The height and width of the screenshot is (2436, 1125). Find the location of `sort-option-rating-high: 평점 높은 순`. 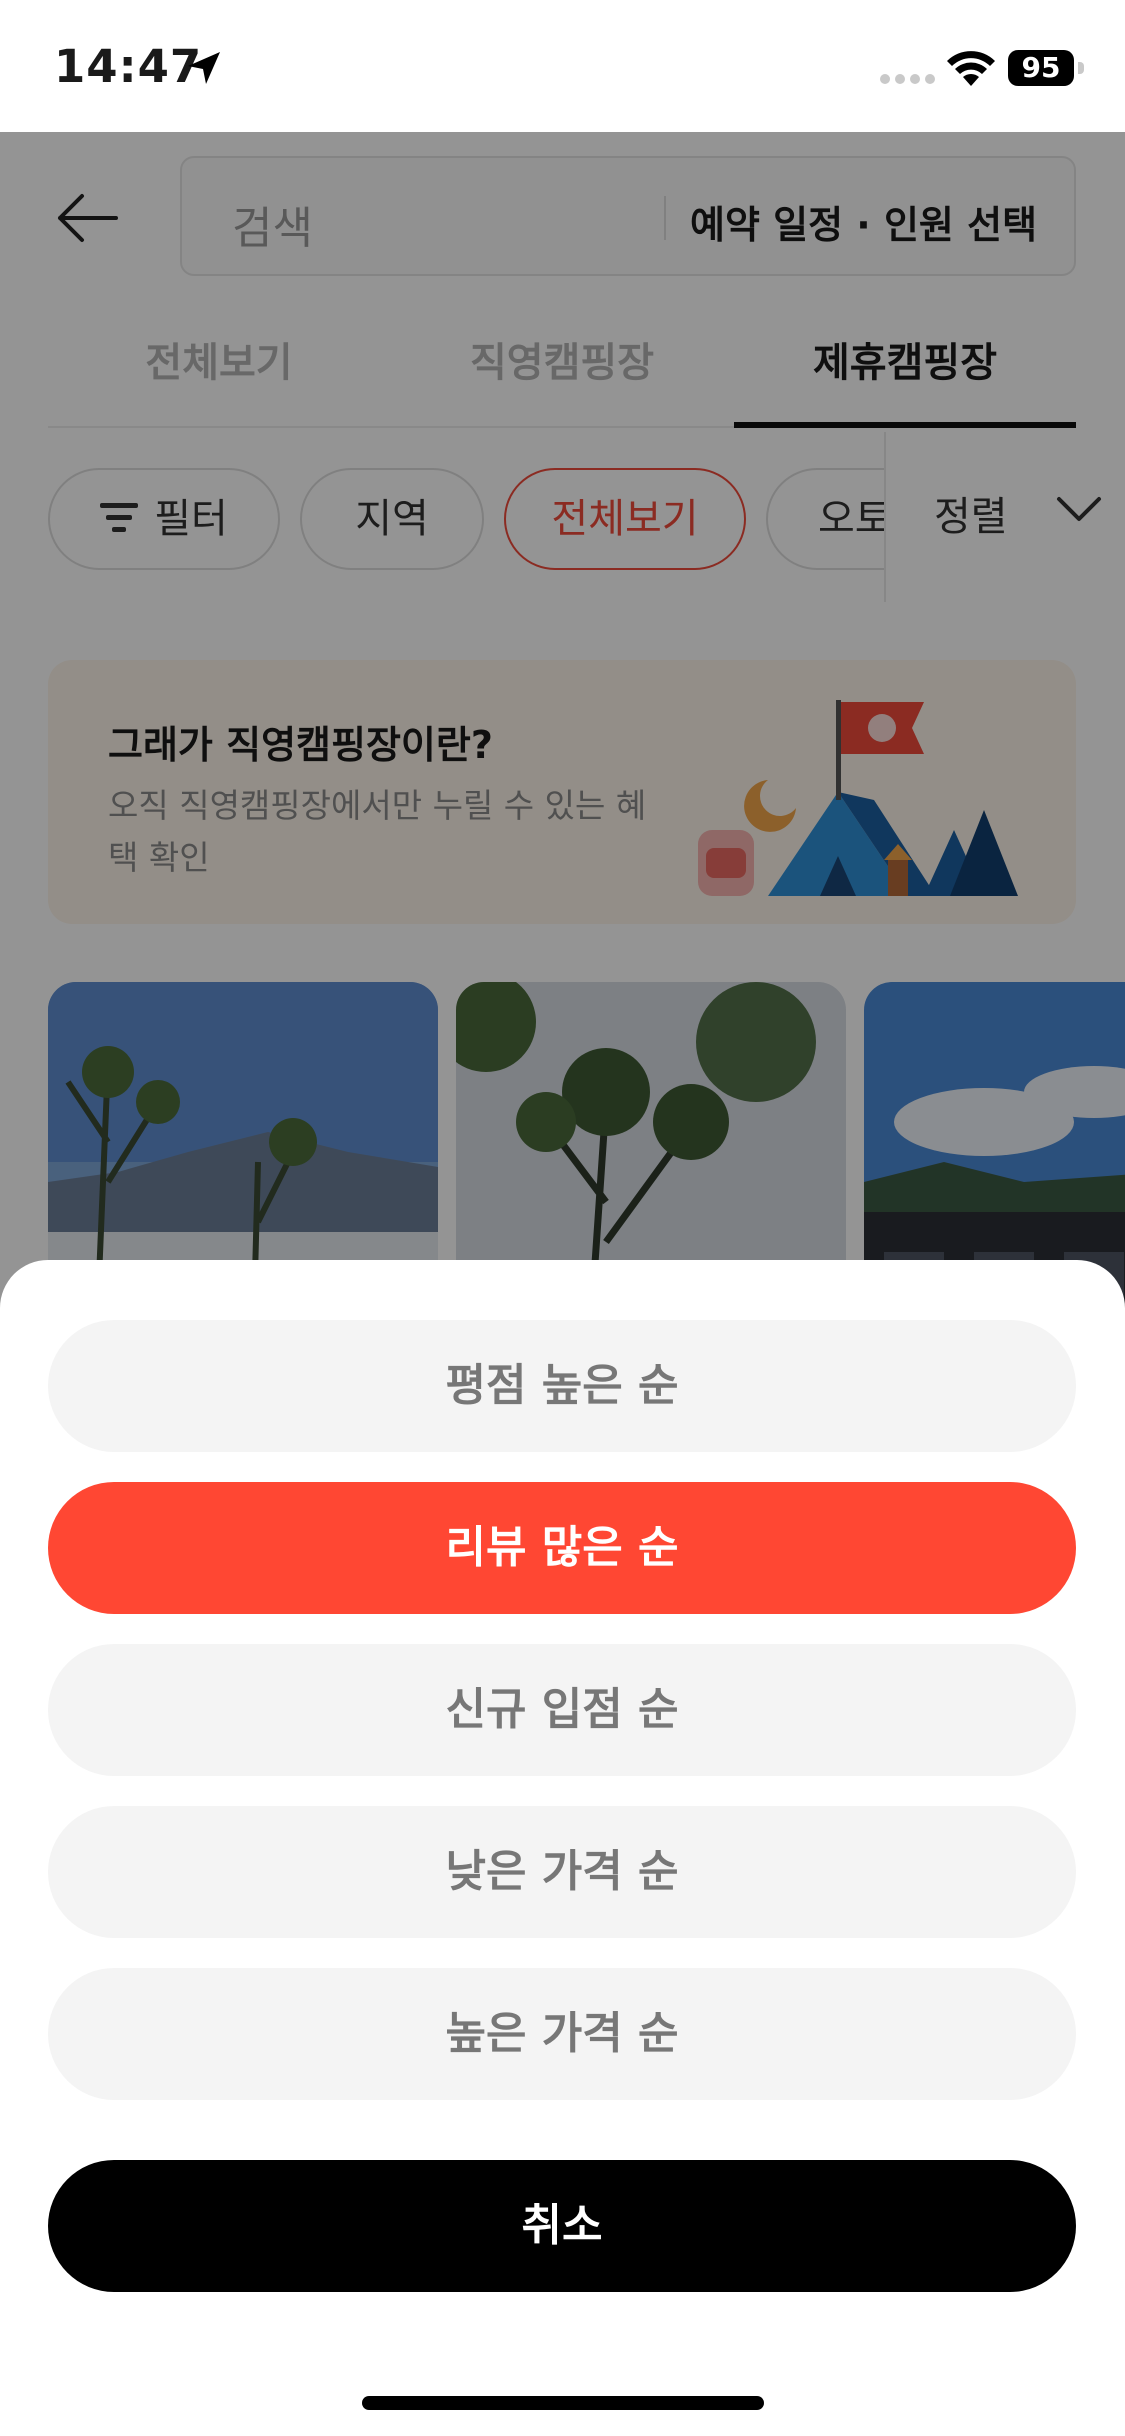

sort-option-rating-high: 평점 높은 순 is located at coordinates (562, 1386).